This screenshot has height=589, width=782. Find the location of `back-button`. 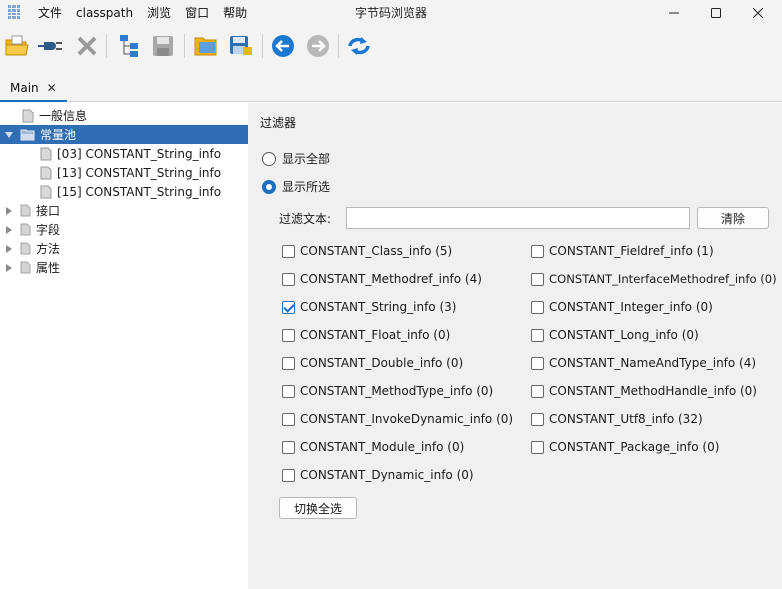

back-button is located at coordinates (283, 46).